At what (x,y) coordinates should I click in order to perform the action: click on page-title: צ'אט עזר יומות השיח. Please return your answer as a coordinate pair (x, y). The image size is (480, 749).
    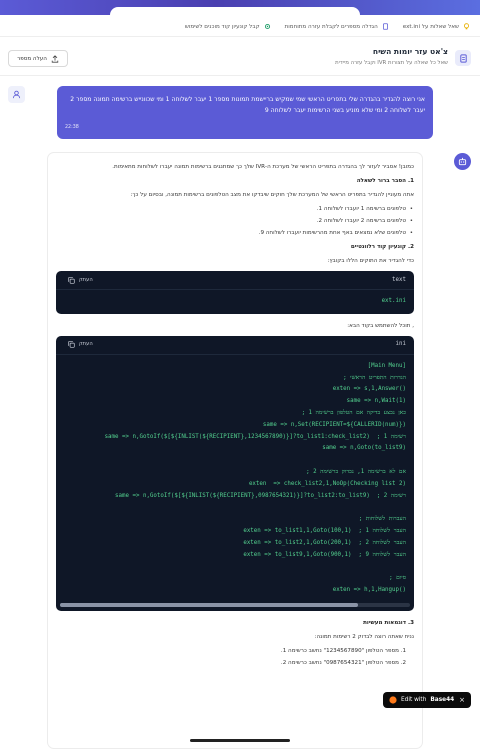
    Looking at the image, I should click on (410, 51).